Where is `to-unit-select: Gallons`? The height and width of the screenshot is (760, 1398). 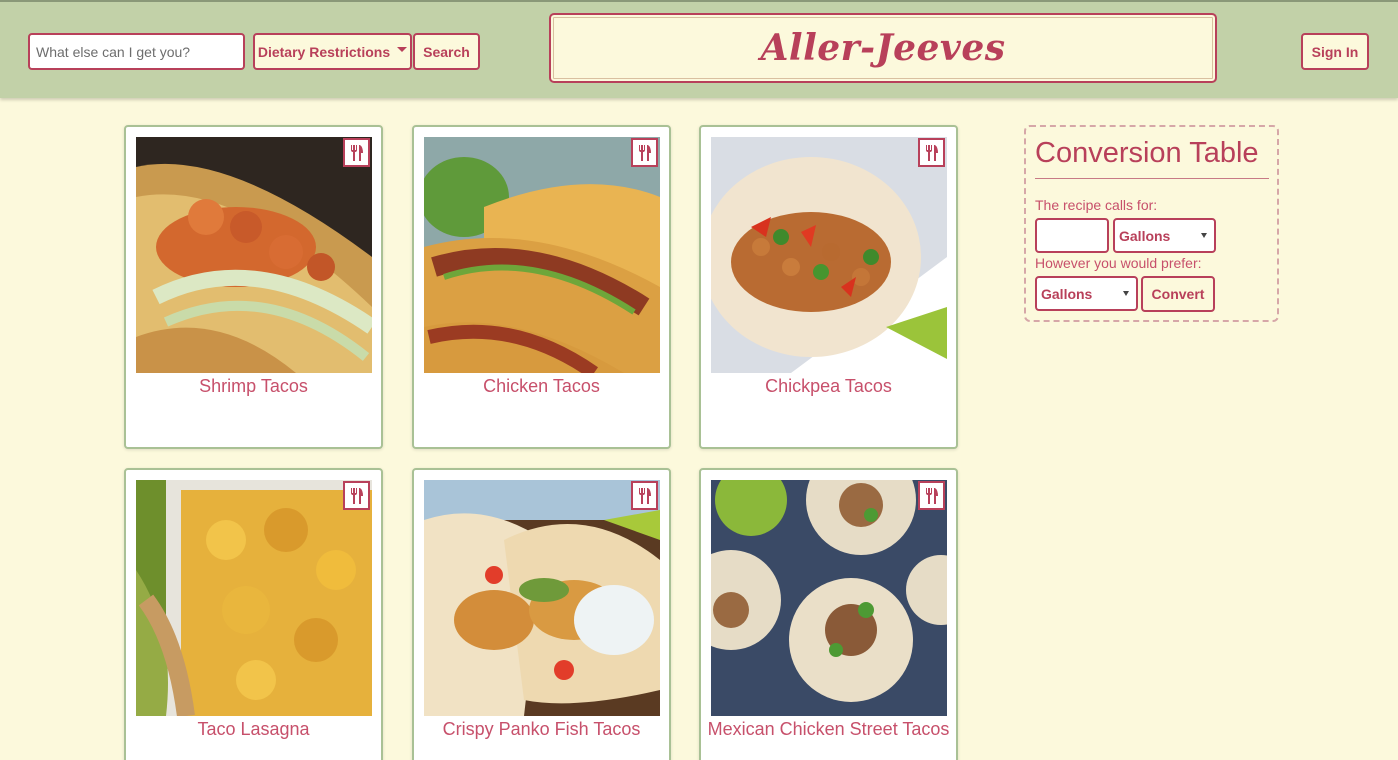
to-unit-select: Gallons is located at coordinates (1086, 293).